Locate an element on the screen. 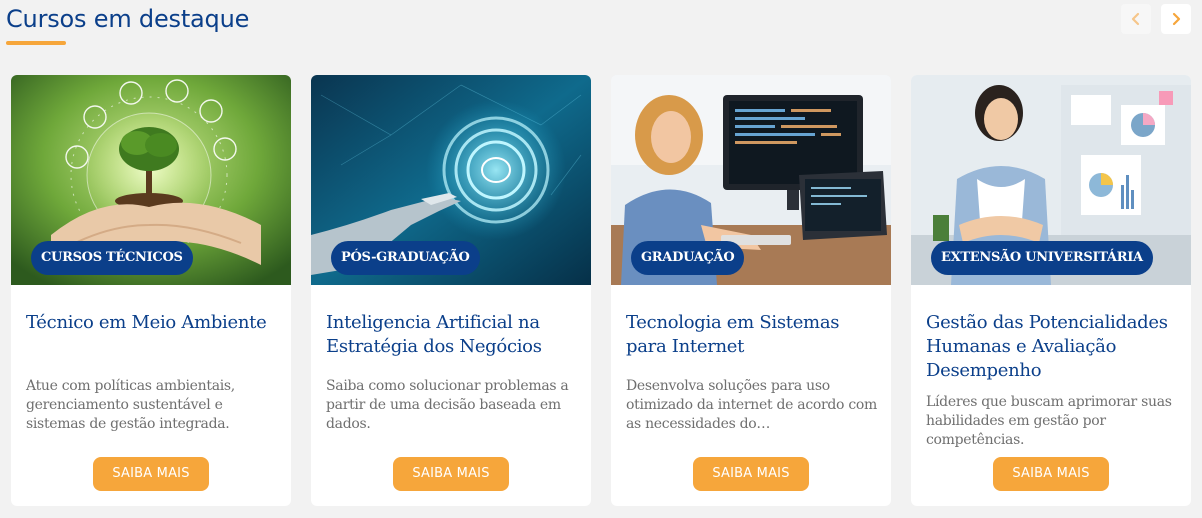  chevron-left-icon is located at coordinates (1135, 19).